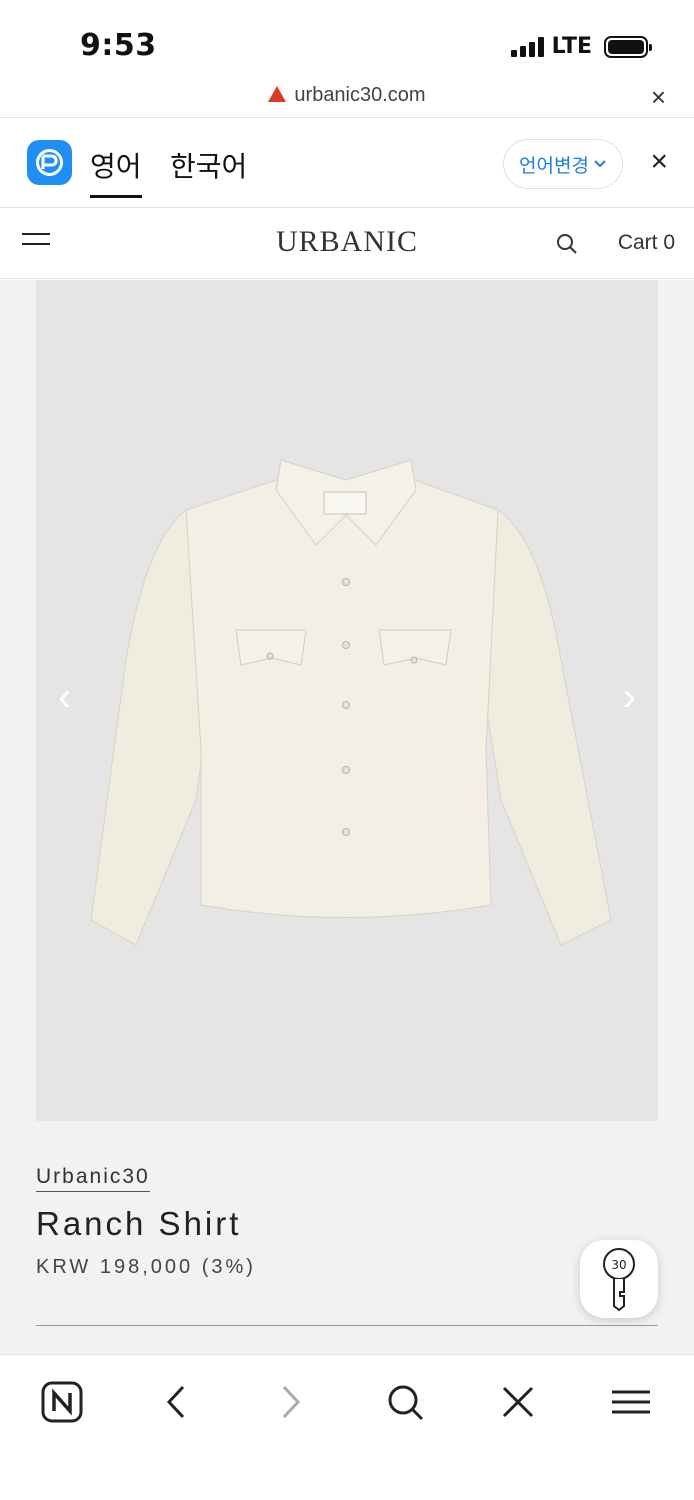 The width and height of the screenshot is (694, 1500). What do you see at coordinates (116, 171) in the screenshot?
I see `tab-source-language: 영어` at bounding box center [116, 171].